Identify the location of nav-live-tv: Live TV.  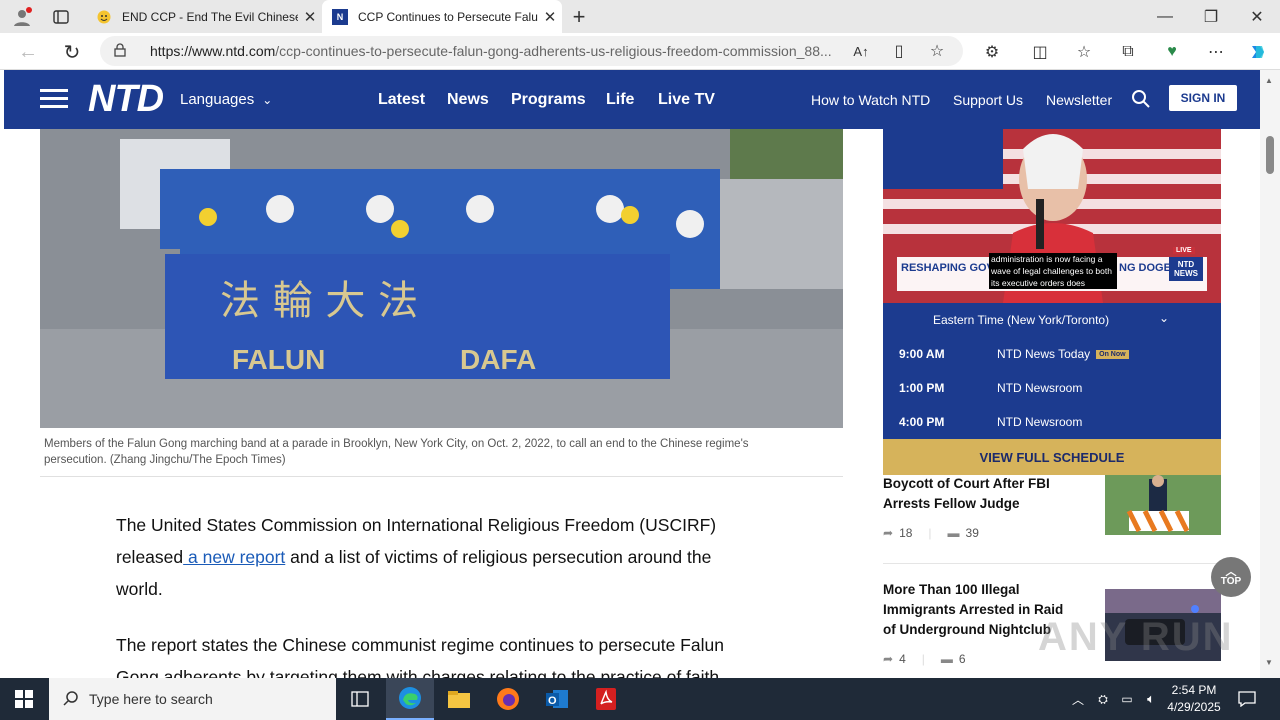
(686, 99).